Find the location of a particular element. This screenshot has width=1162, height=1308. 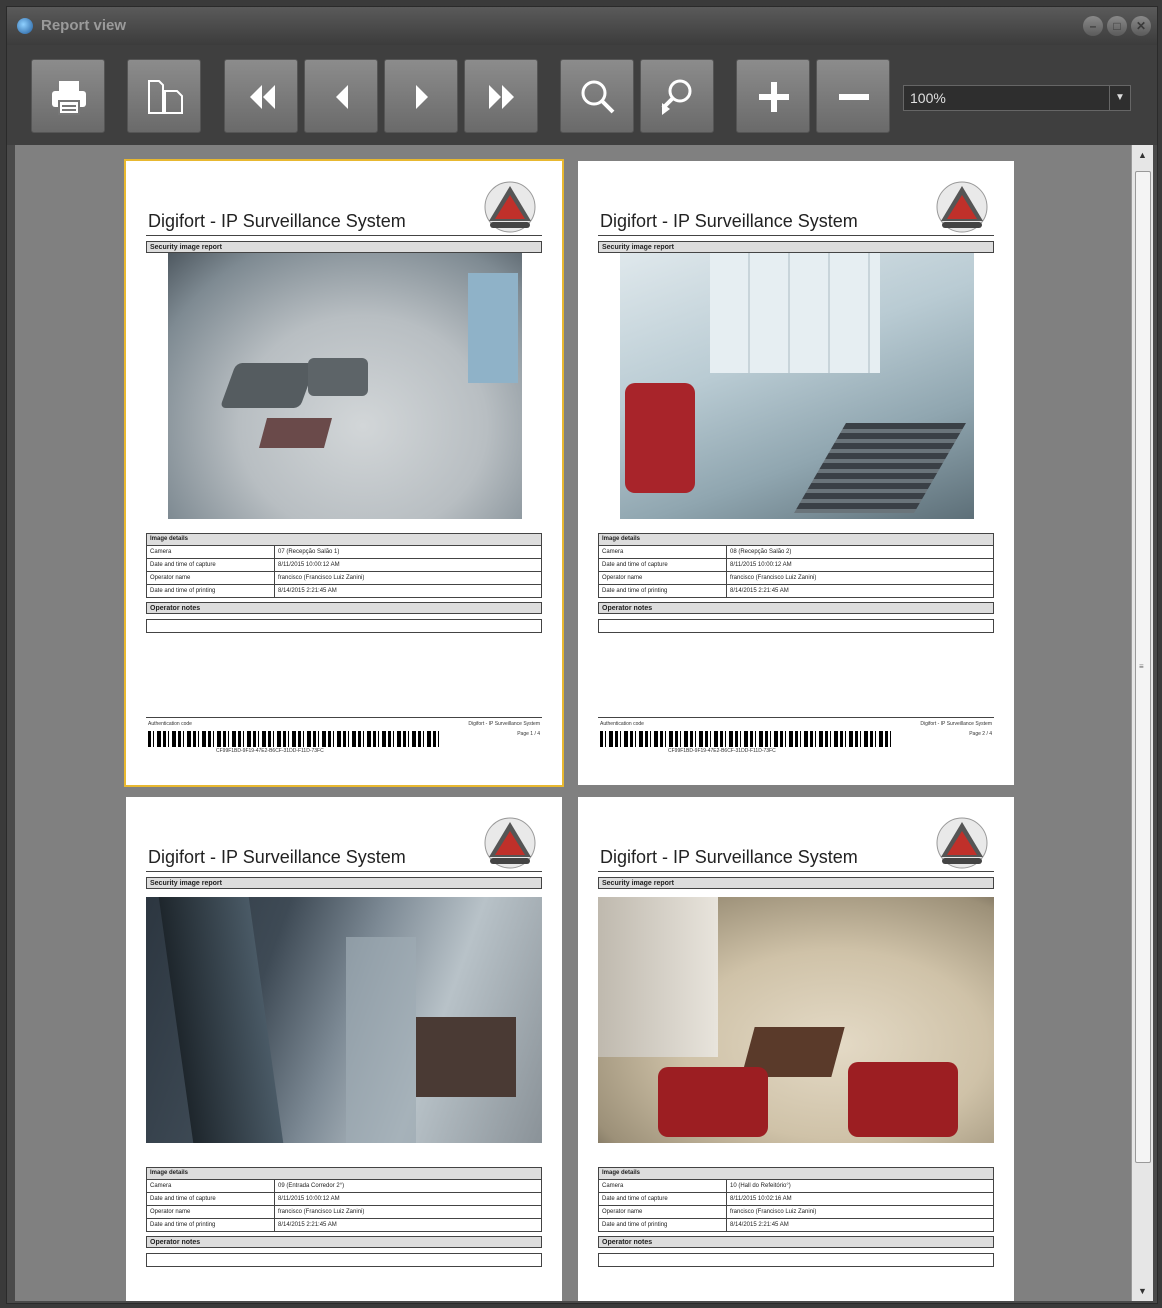

page-setup-icon is located at coordinates (165, 97).